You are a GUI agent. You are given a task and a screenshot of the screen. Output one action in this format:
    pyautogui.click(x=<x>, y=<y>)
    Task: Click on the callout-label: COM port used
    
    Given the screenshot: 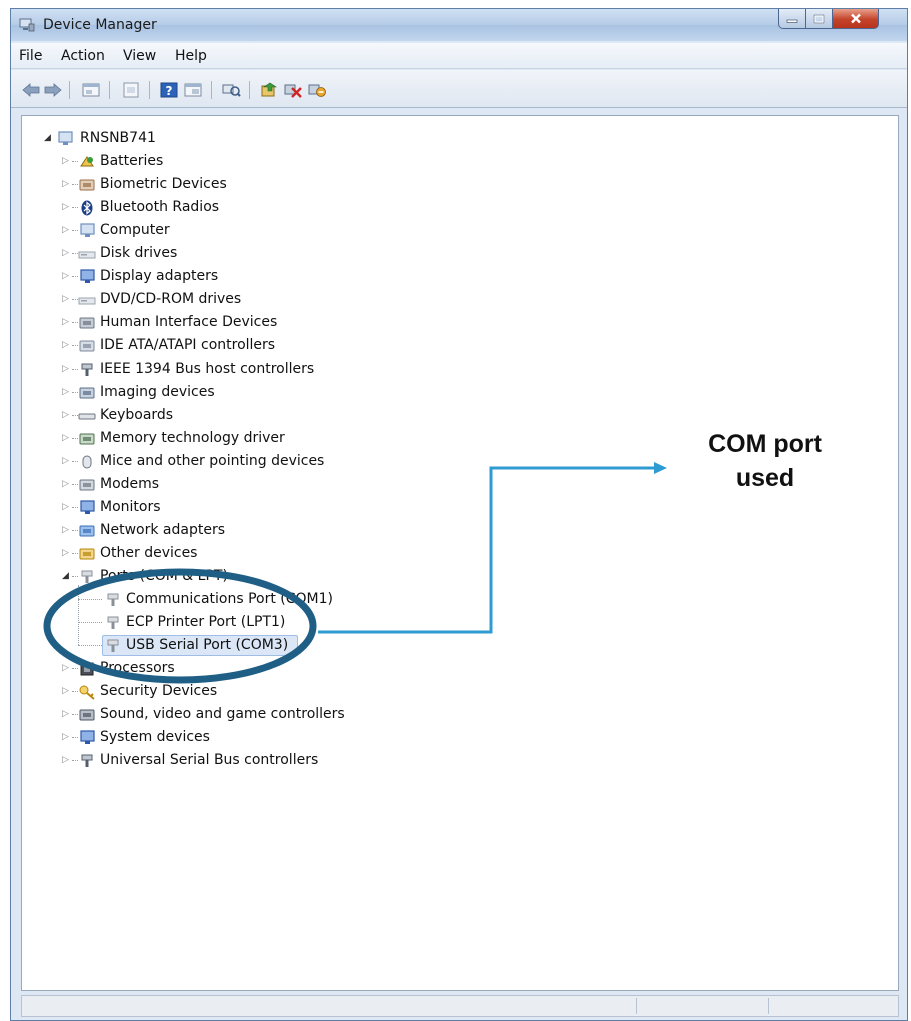 What is the action you would take?
    pyautogui.click(x=765, y=461)
    